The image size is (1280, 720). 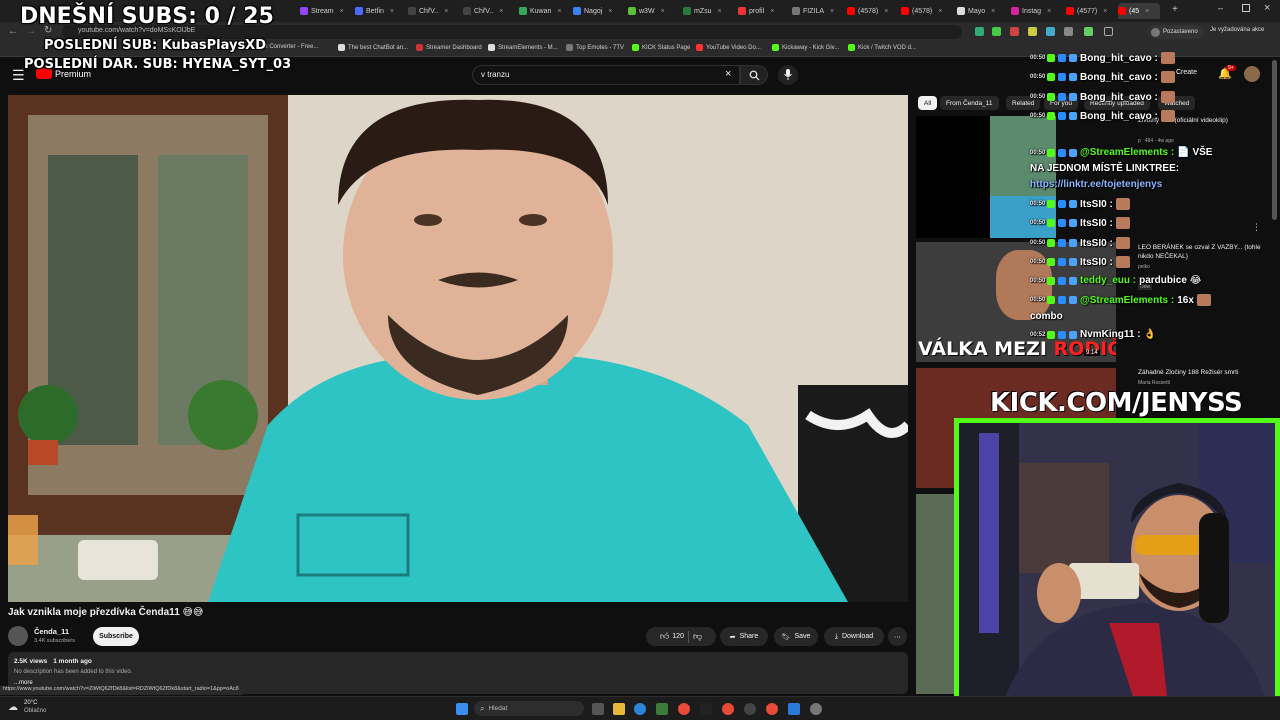 I want to click on subscribe-button: Subscribe, so click(x=116, y=636).